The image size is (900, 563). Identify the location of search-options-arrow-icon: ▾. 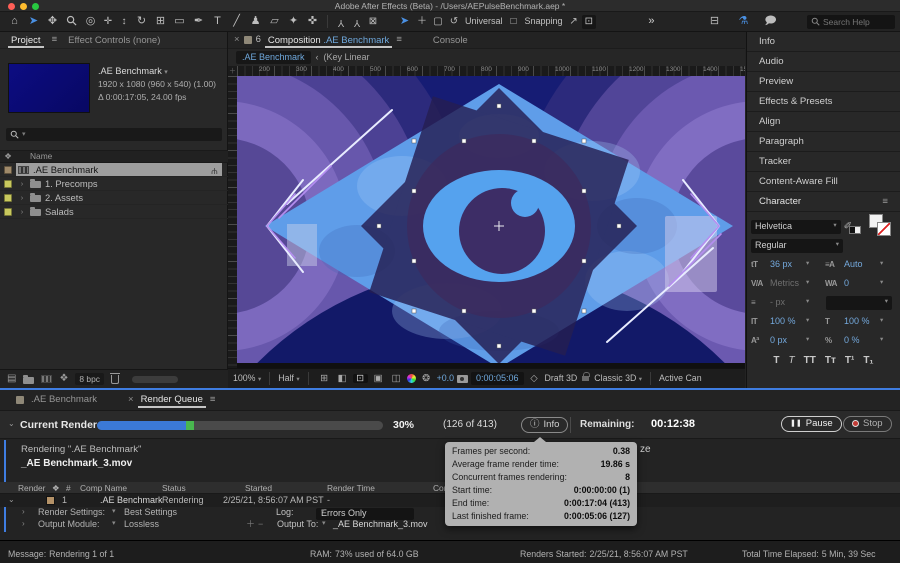
(24, 134).